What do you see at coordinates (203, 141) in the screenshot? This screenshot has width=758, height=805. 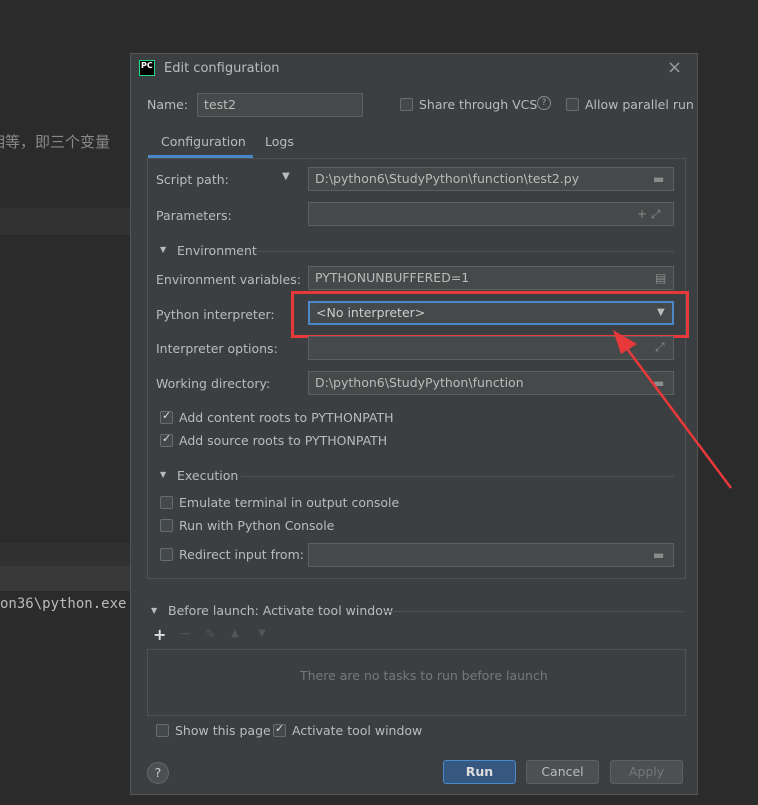 I see `tab-configuration: Configuration` at bounding box center [203, 141].